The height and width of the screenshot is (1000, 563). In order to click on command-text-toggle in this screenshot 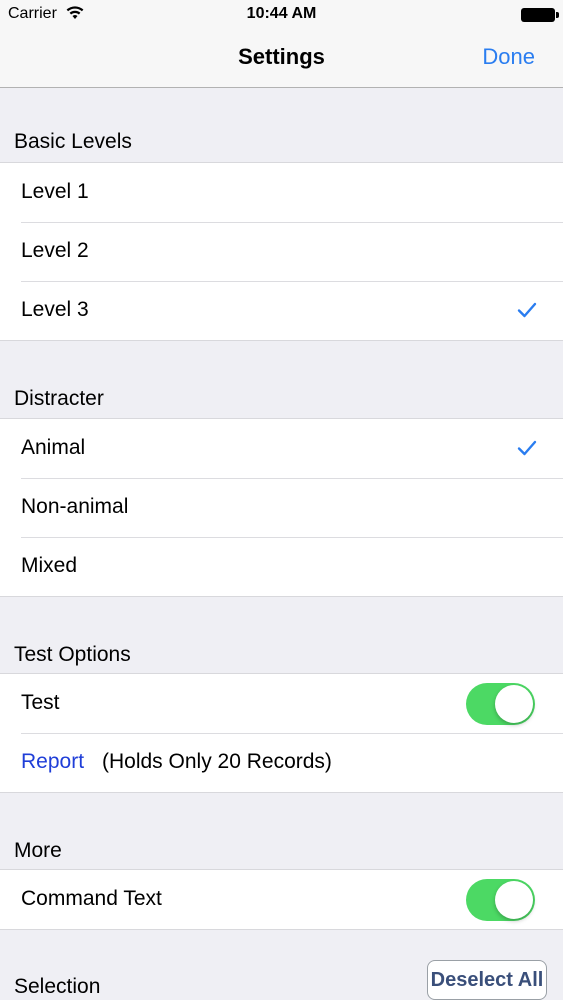, I will do `click(500, 900)`.